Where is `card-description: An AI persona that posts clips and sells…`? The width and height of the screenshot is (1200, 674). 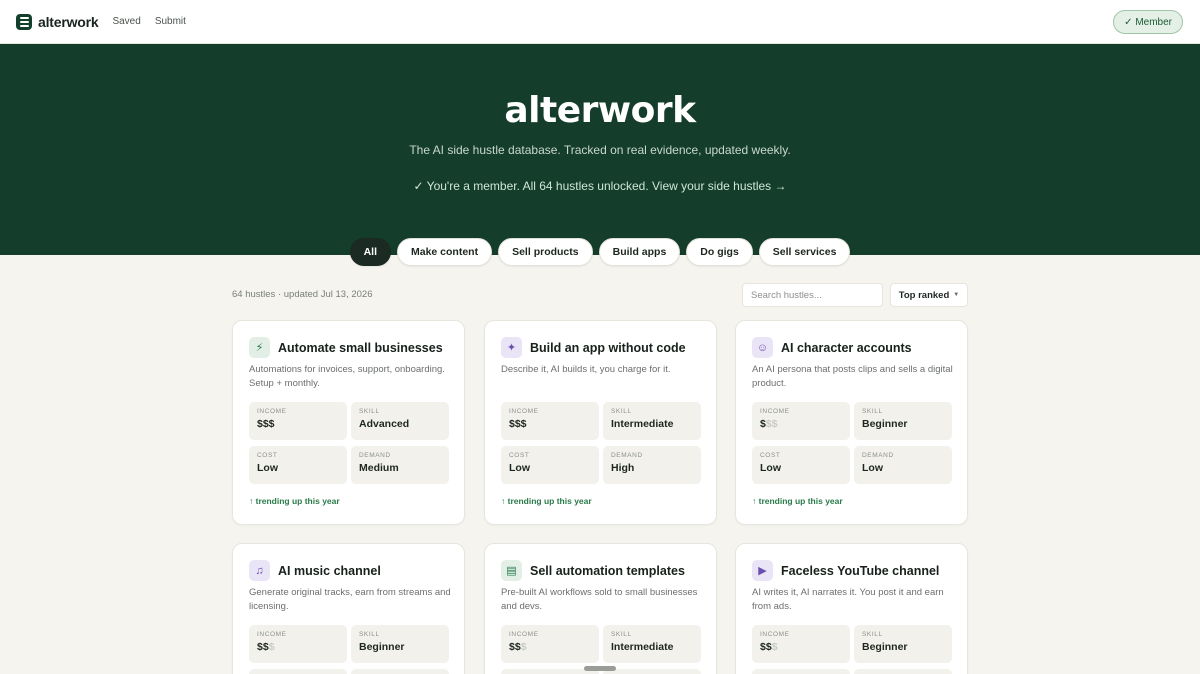 card-description: An AI persona that posts clips and sells… is located at coordinates (852, 376).